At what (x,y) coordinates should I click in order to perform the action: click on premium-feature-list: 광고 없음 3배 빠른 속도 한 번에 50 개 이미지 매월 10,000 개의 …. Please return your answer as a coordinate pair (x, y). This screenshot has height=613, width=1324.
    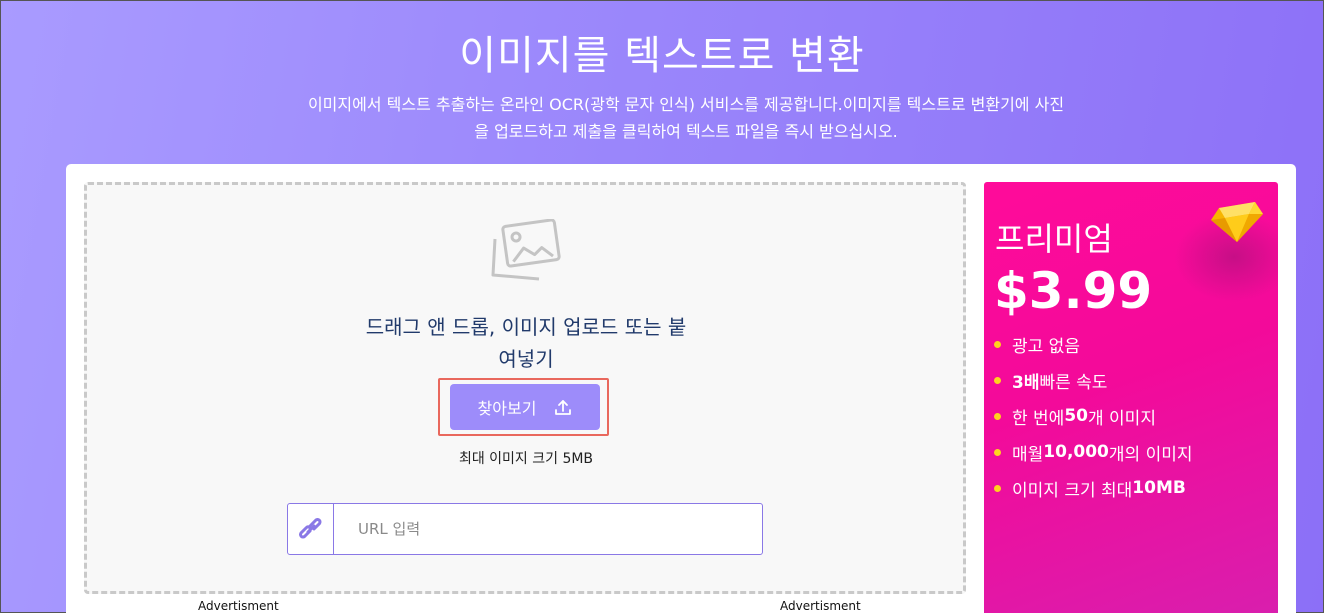
    Looking at the image, I should click on (1093, 416).